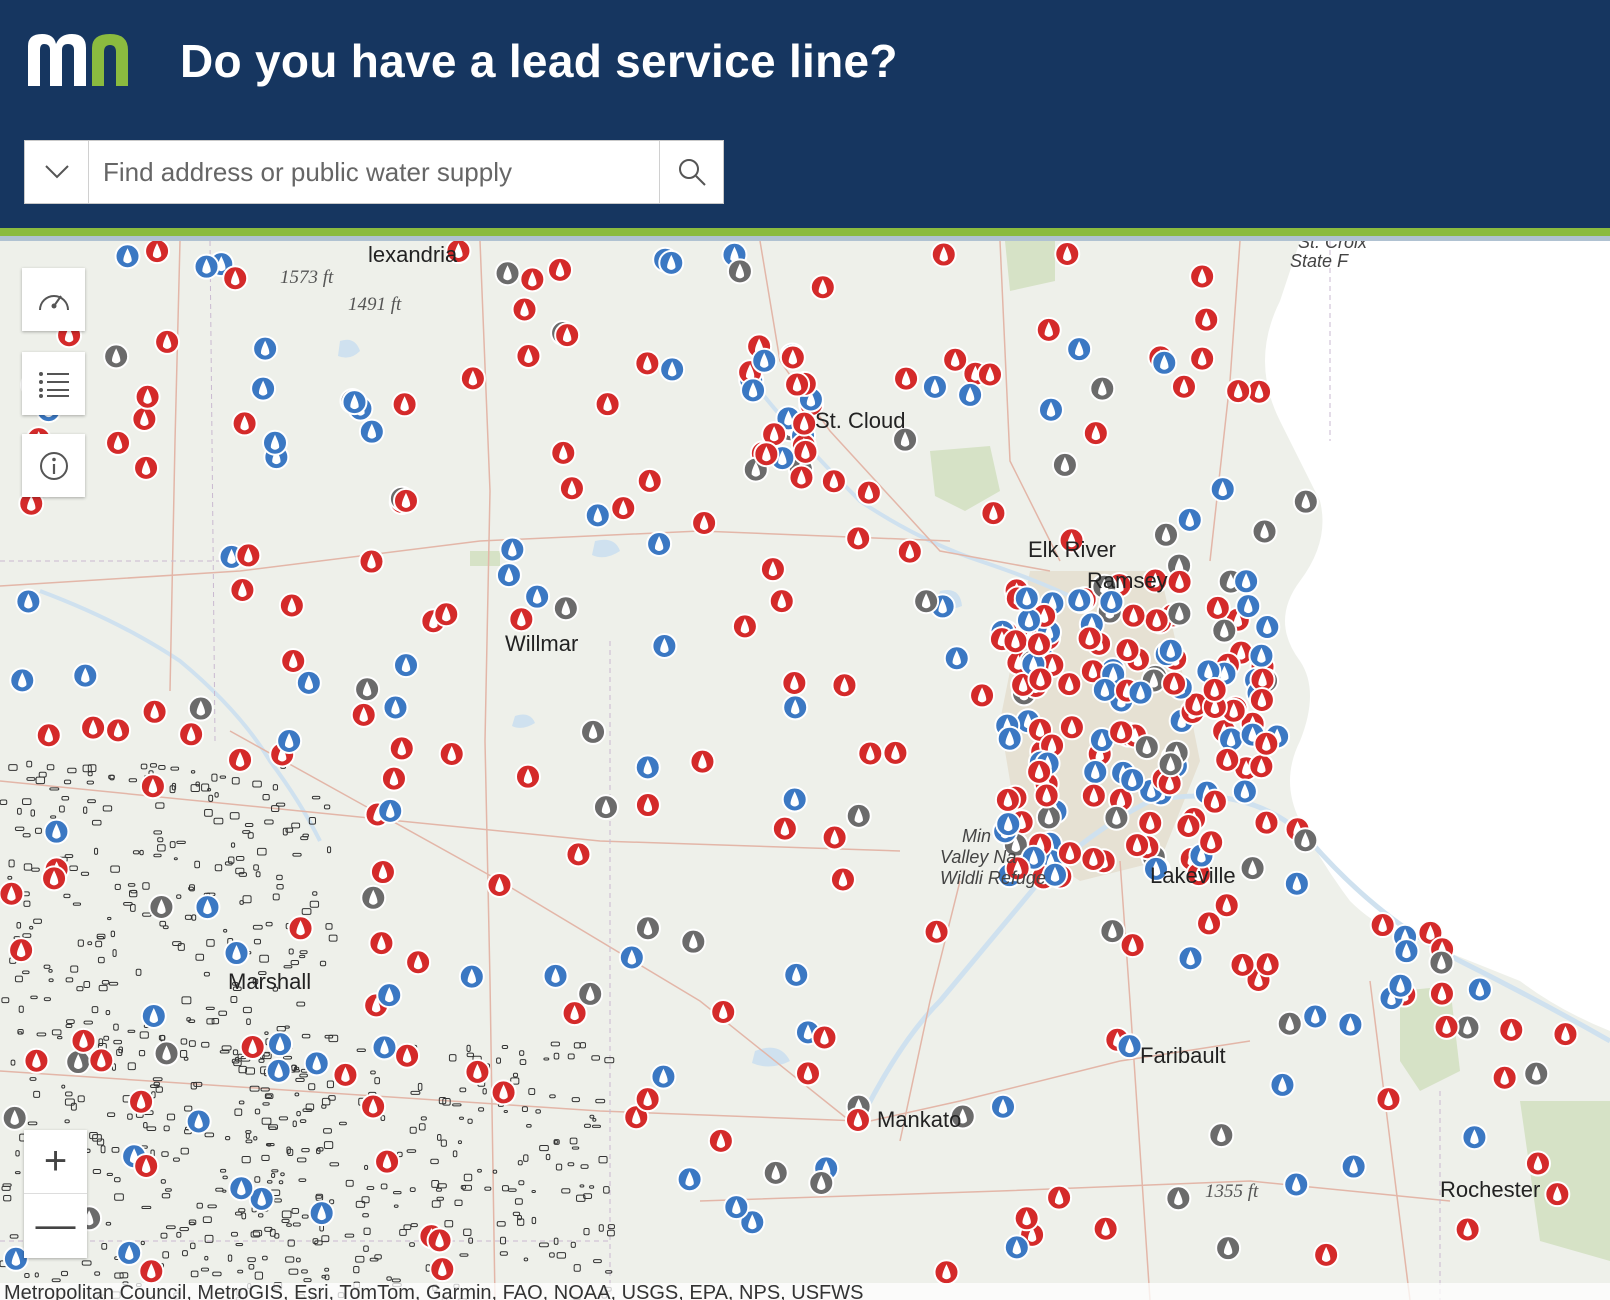 This screenshot has height=1300, width=1610. What do you see at coordinates (374, 172) in the screenshot?
I see `search-input` at bounding box center [374, 172].